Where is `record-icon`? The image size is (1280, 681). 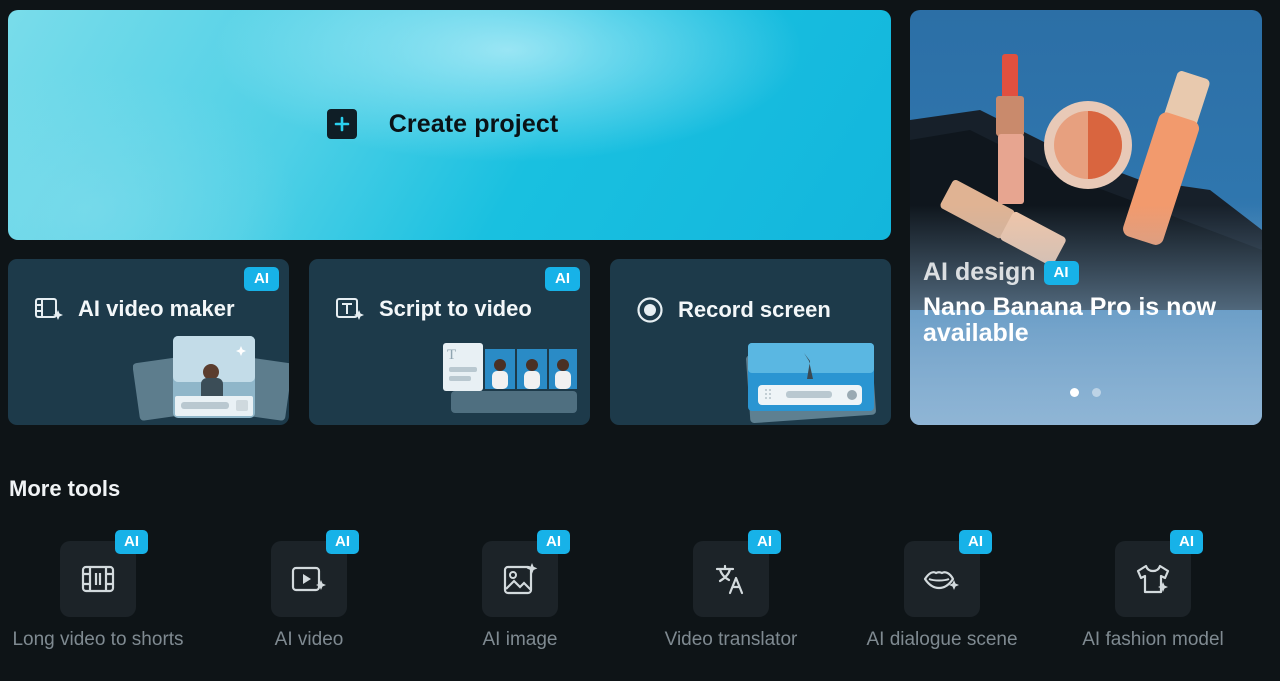
record-icon is located at coordinates (650, 310).